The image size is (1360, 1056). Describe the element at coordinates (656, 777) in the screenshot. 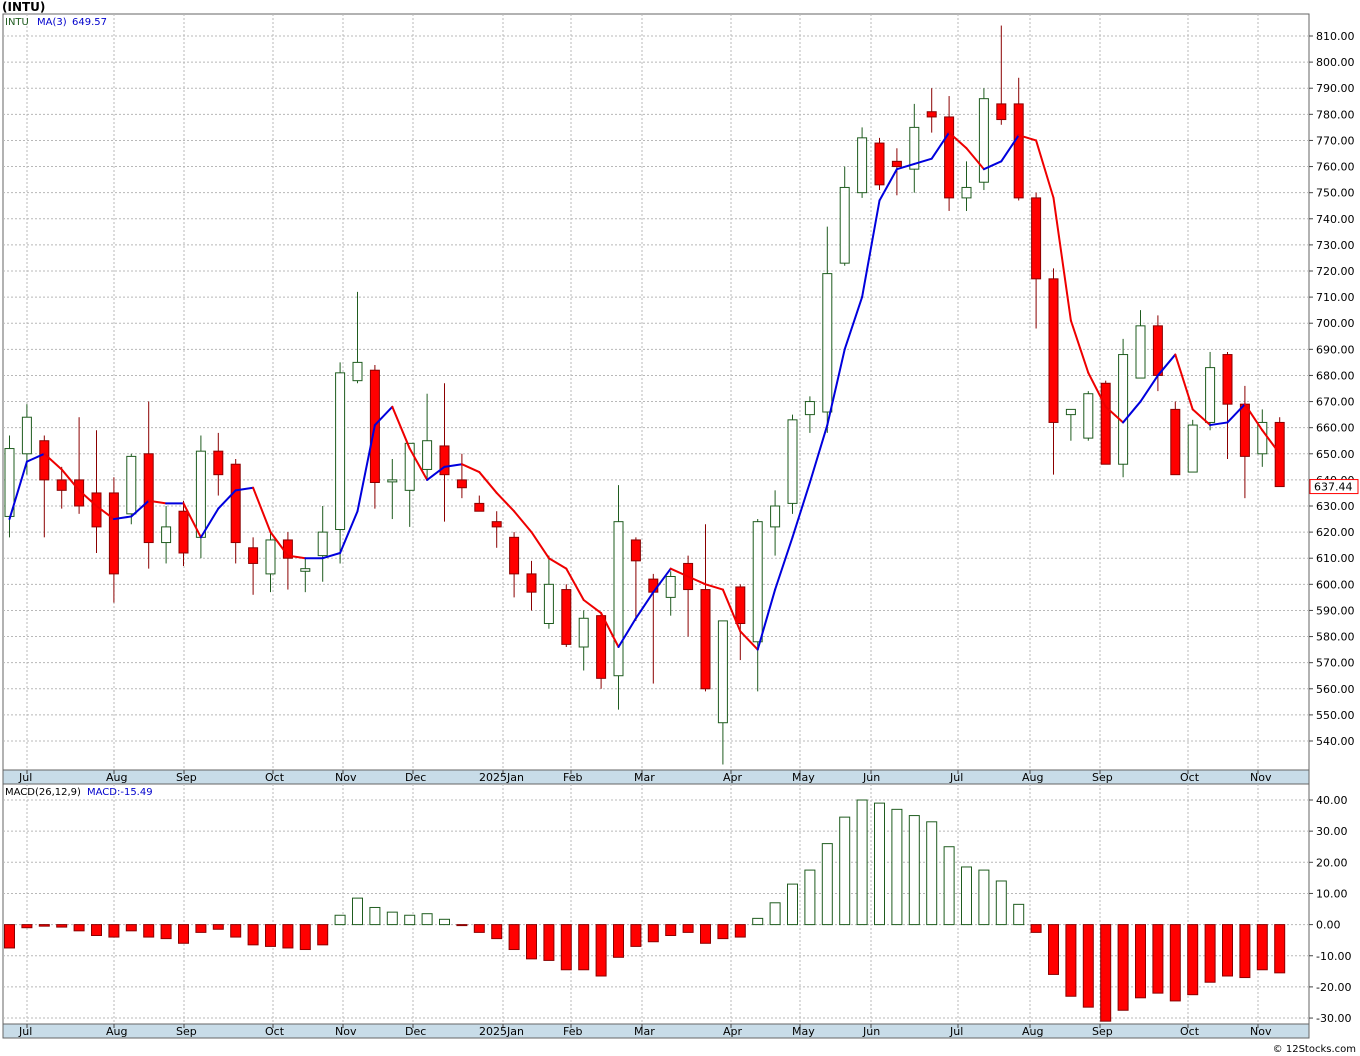

I see `price-month-band` at that location.